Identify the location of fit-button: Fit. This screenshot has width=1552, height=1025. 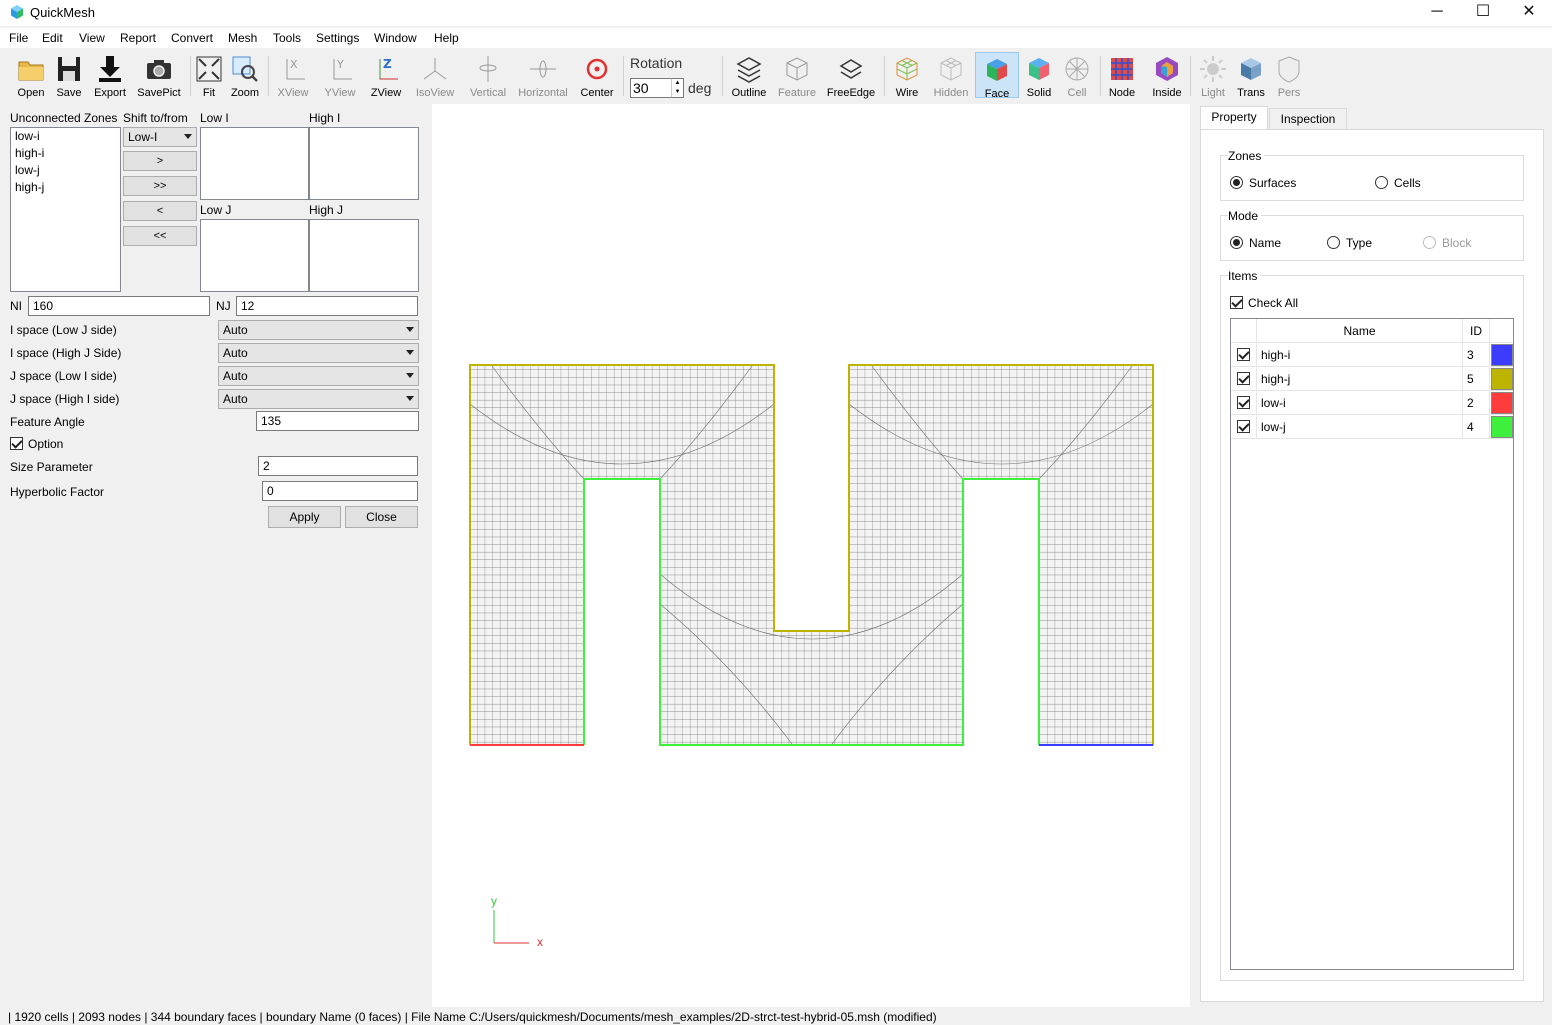
(209, 75).